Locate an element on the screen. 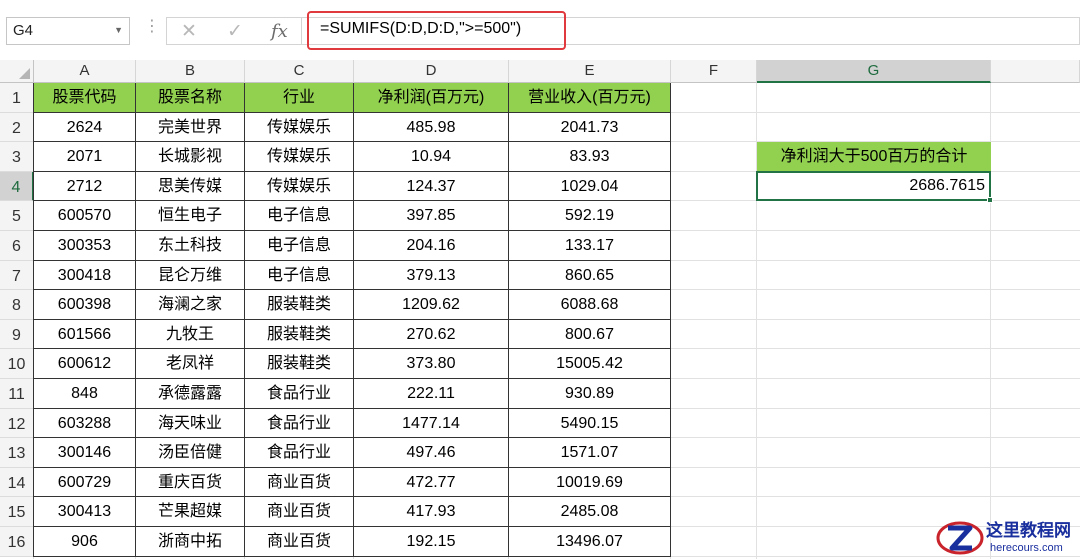 Image resolution: width=1080 pixels, height=559 pixels. table-cell: 承德露露 is located at coordinates (190, 394).